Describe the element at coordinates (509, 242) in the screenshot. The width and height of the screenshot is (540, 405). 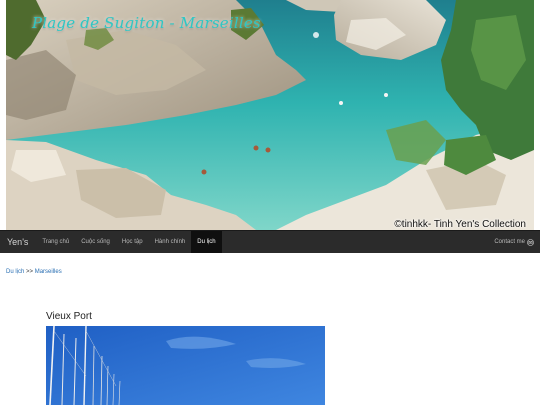
I see `contact-label: Contact me` at that location.